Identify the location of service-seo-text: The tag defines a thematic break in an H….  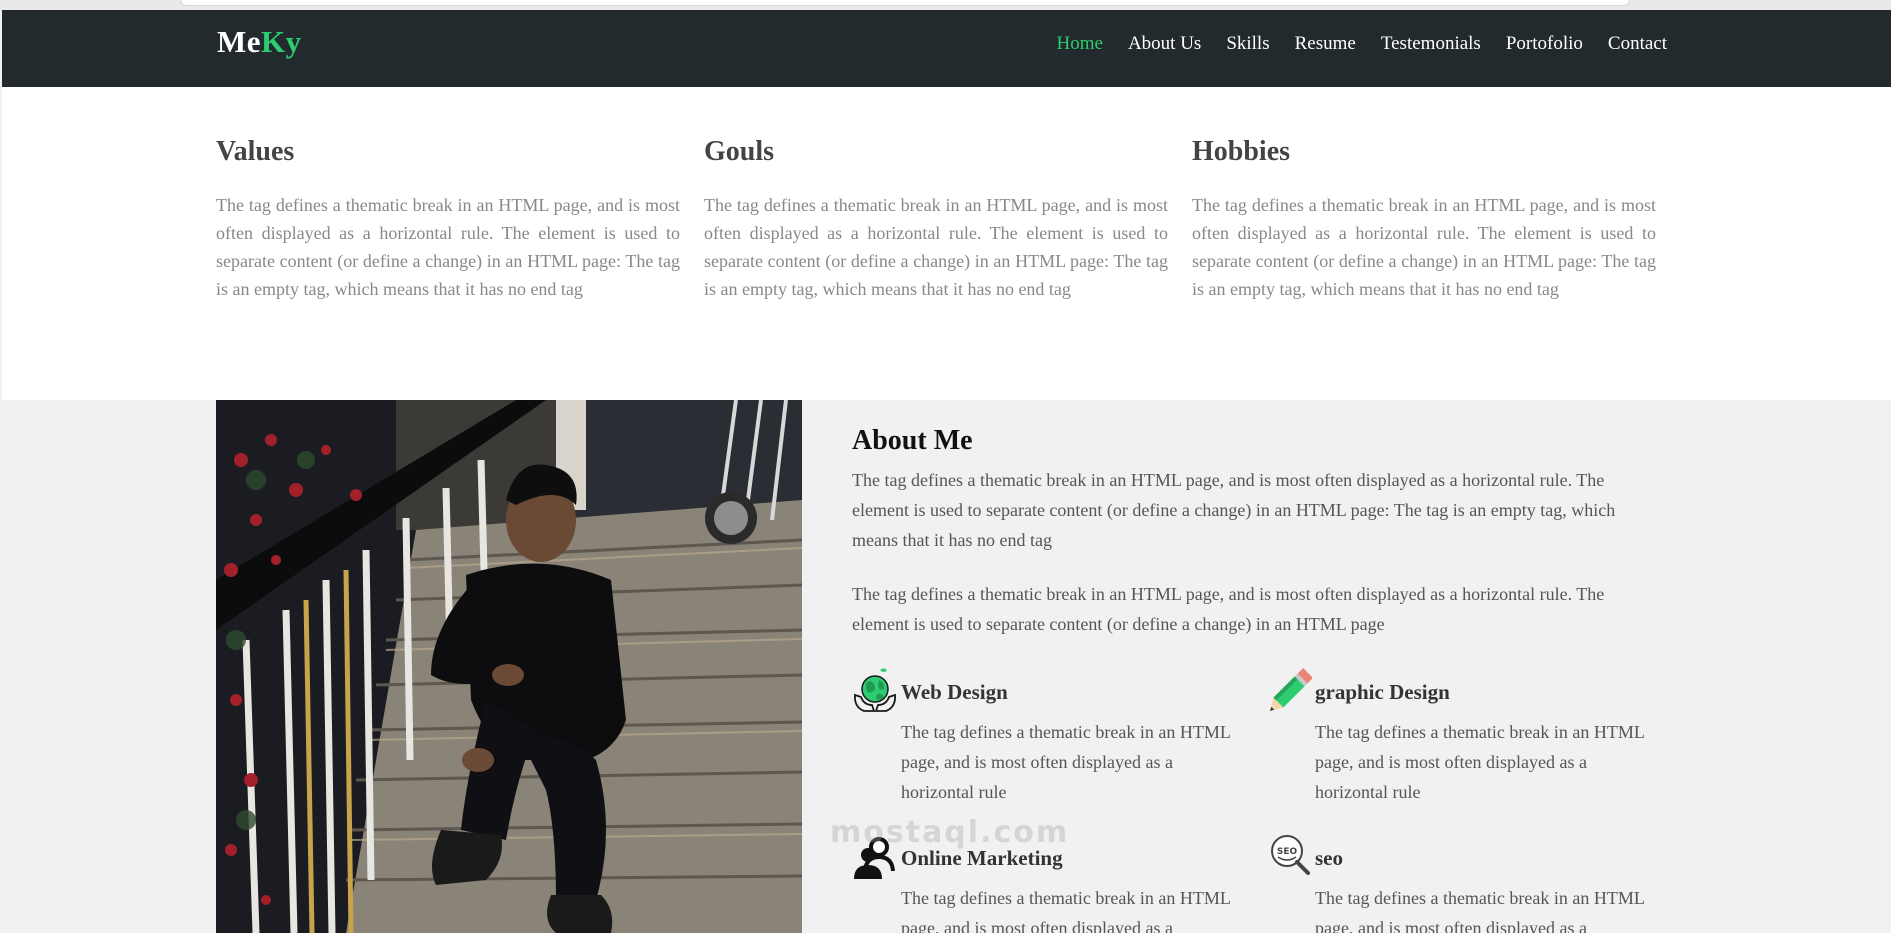
(1480, 910).